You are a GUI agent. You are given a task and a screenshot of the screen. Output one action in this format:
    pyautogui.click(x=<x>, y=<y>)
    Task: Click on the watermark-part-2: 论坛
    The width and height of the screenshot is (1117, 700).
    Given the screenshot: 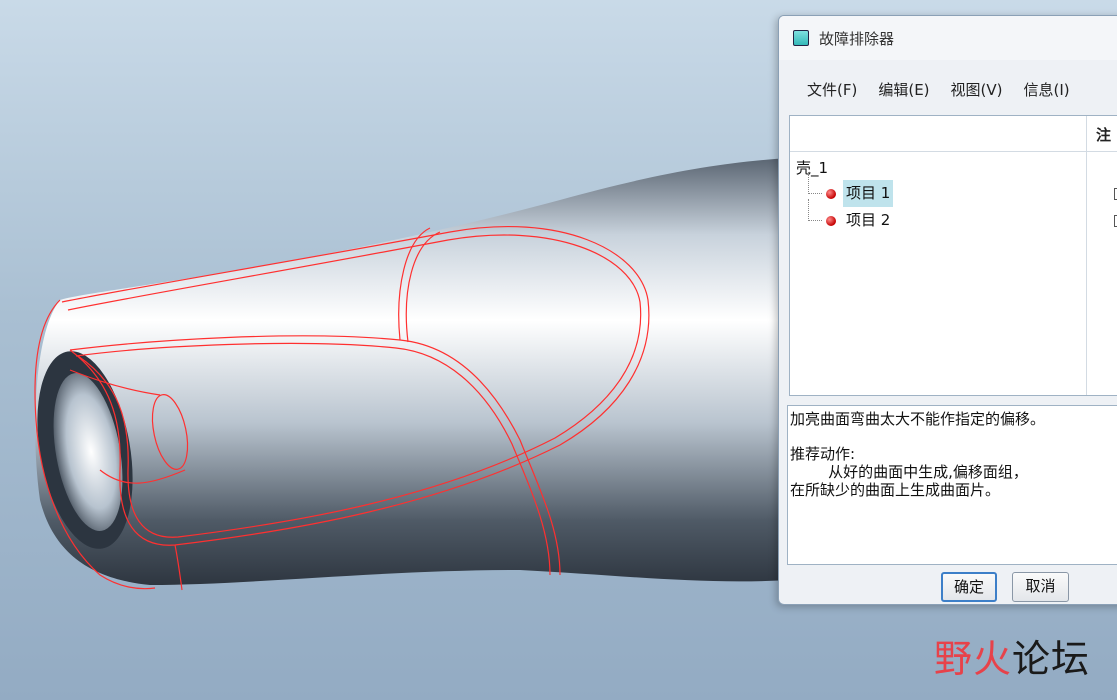 What is the action you would take?
    pyautogui.click(x=1051, y=659)
    